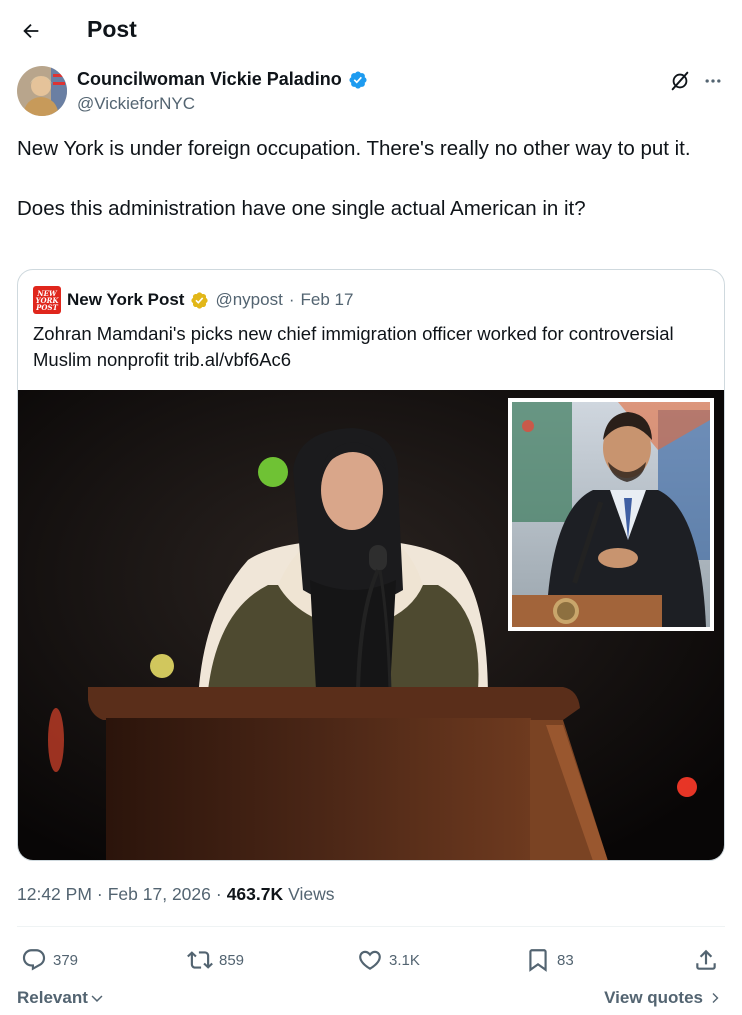  I want to click on chevron-down-icon, so click(97, 998).